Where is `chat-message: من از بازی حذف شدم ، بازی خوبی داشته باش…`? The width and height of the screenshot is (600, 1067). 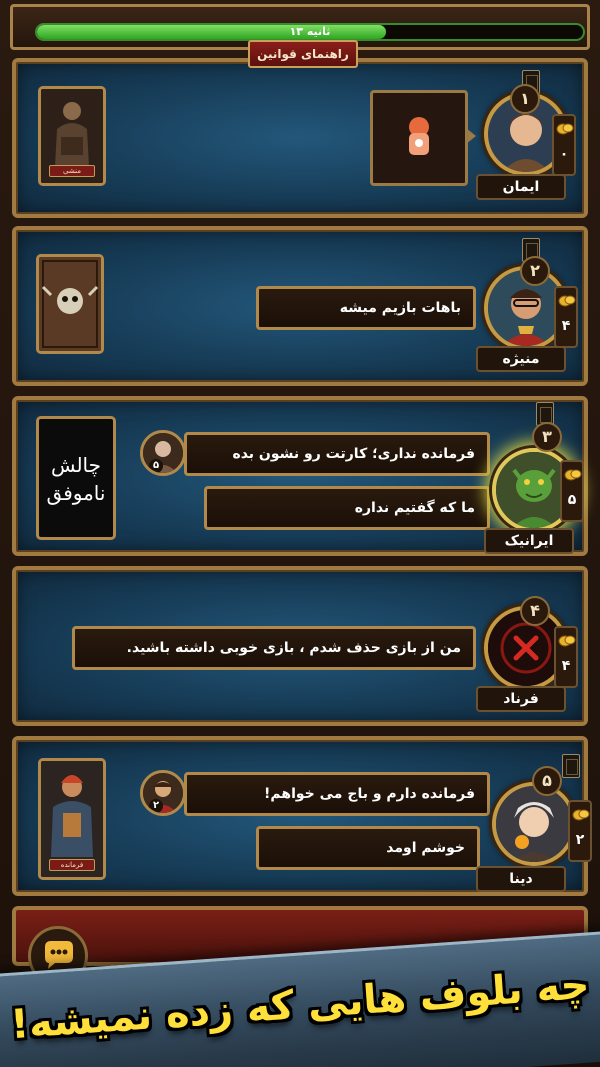 chat-message: من از بازی حذف شدم ، بازی خوبی داشته باش… is located at coordinates (293, 648).